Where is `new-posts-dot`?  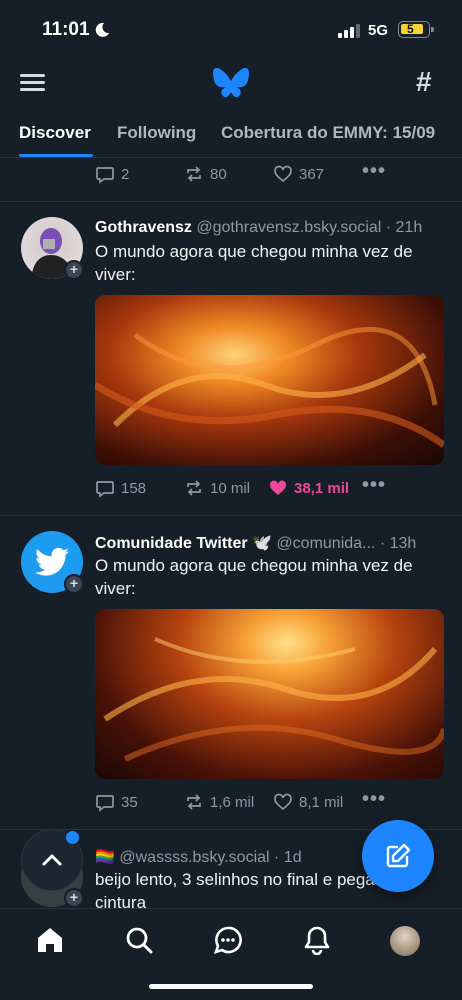
new-posts-dot is located at coordinates (72, 837).